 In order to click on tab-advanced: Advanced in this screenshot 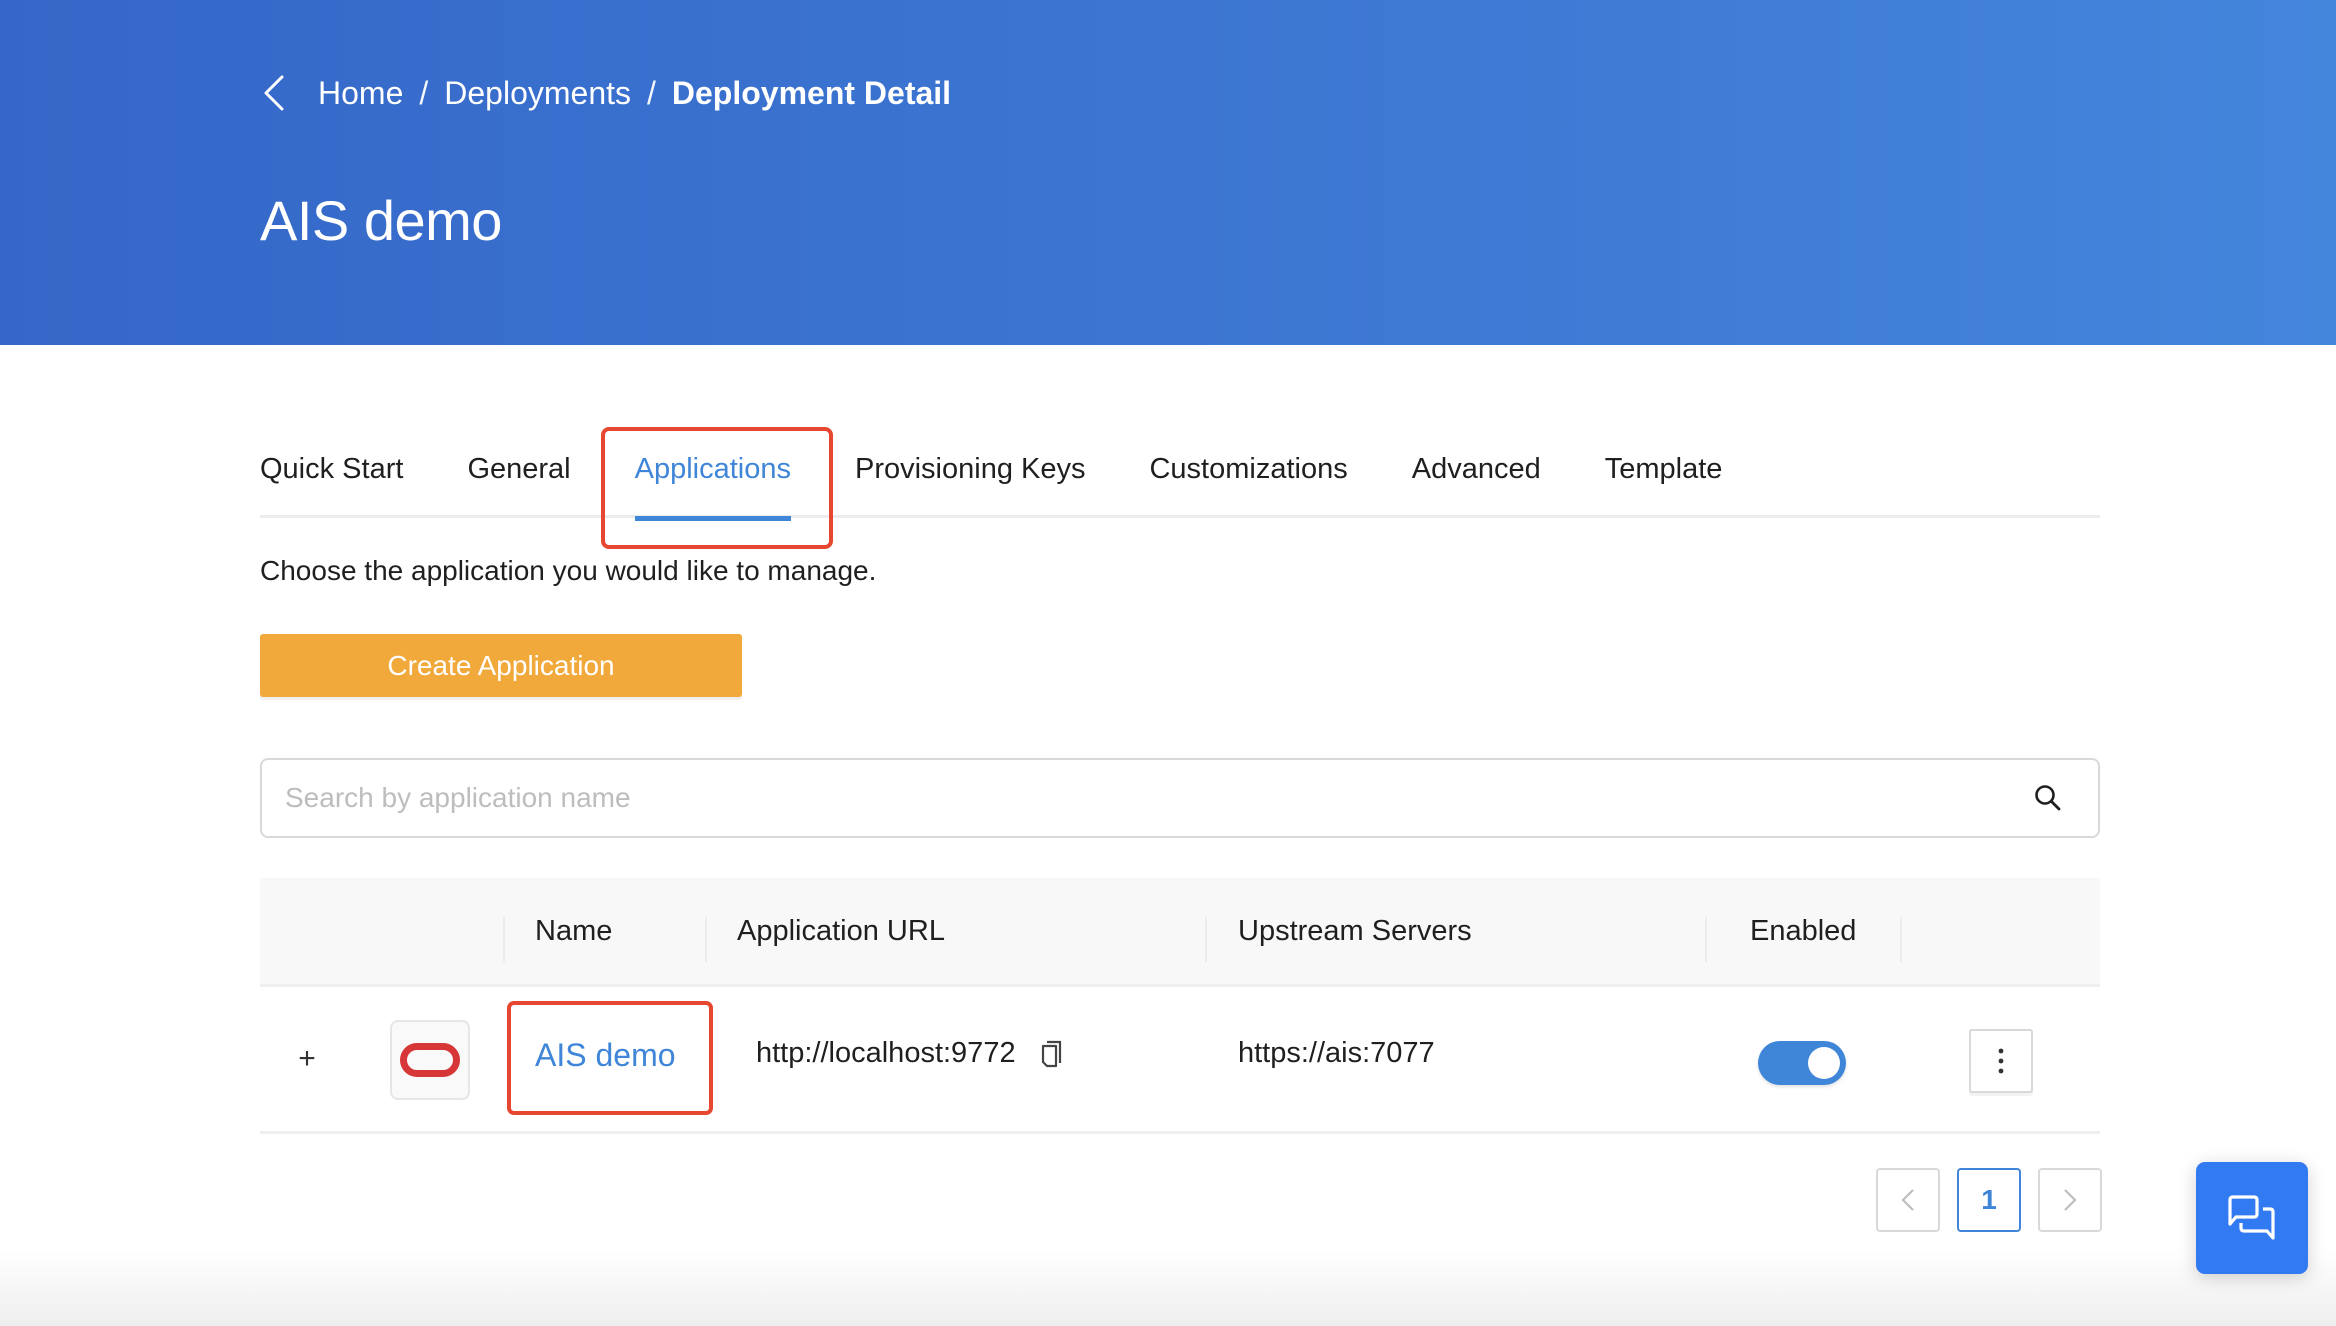, I will do `click(1476, 474)`.